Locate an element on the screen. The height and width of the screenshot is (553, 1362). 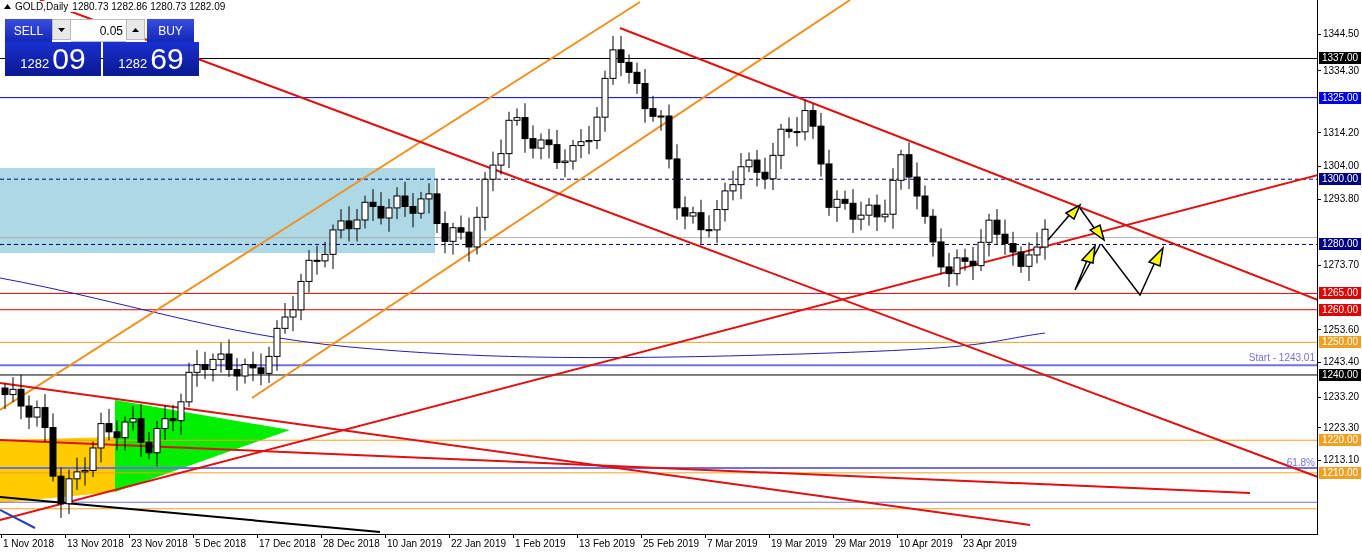
increase-lot-button is located at coordinates (135, 29).